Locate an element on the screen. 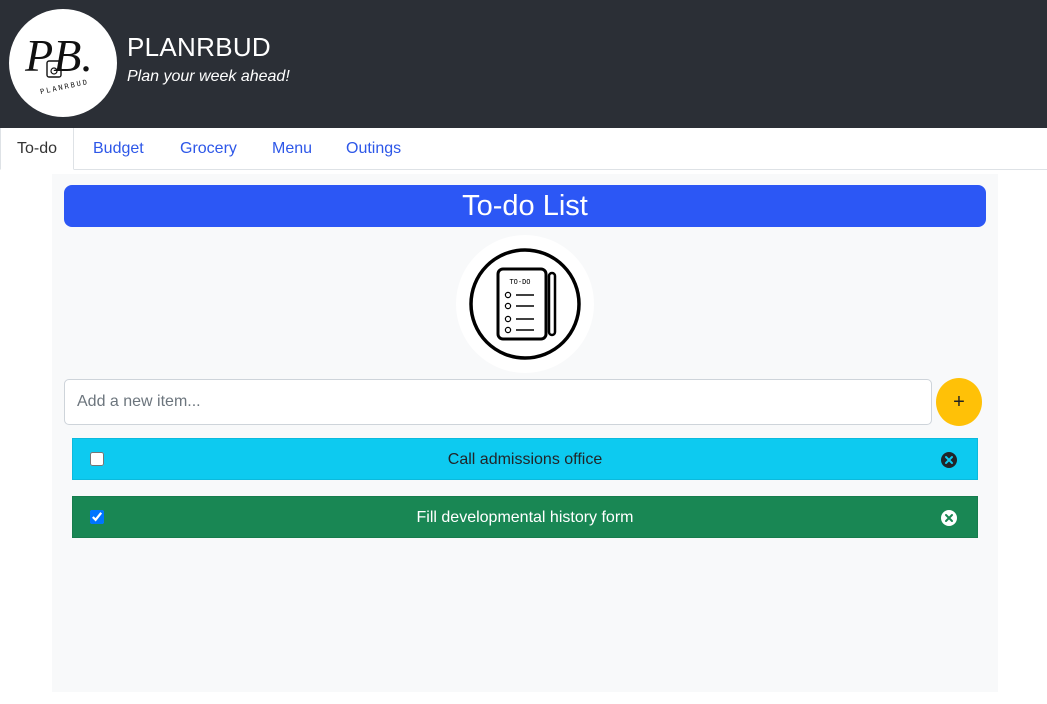 The height and width of the screenshot is (704, 1047). add-item-button: + is located at coordinates (959, 402).